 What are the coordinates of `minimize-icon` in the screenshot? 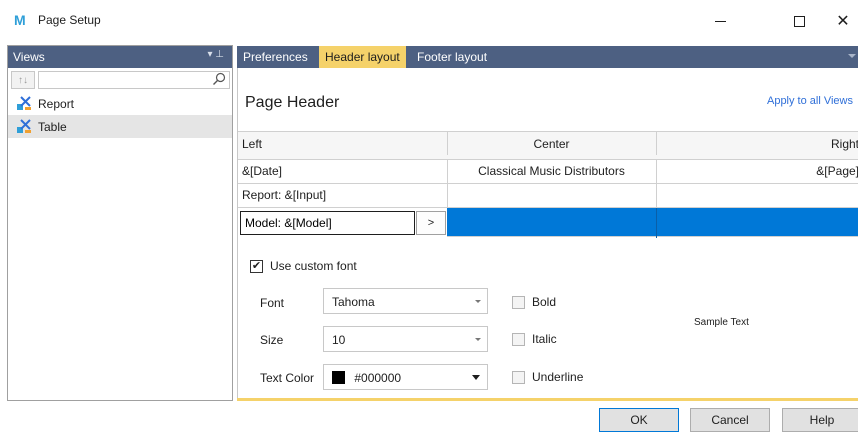 It's located at (720, 21).